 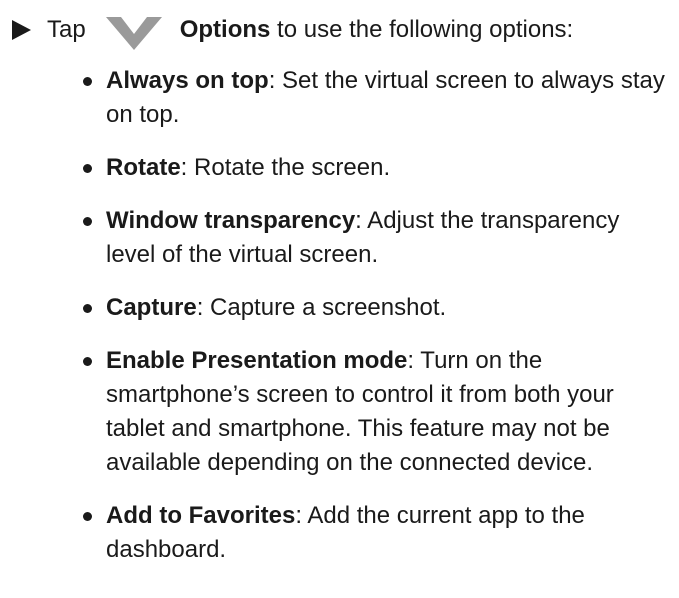 I want to click on list-item-capture: Capture: Capture a screenshot., so click(x=375, y=308).